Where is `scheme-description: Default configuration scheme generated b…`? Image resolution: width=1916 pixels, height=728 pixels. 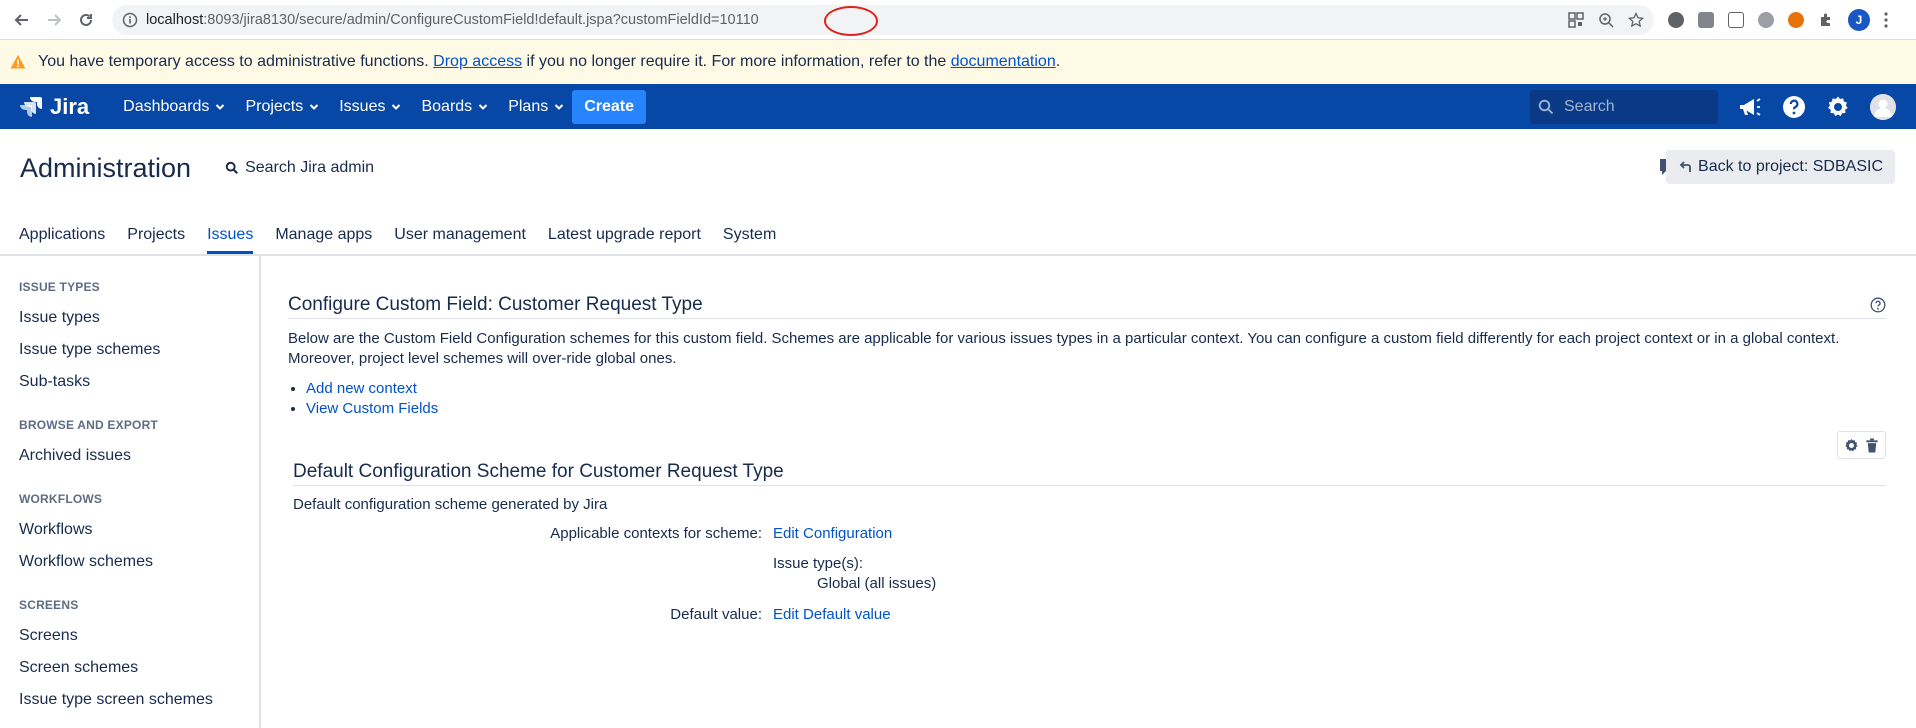
scheme-description: Default configuration scheme generated b… is located at coordinates (450, 504).